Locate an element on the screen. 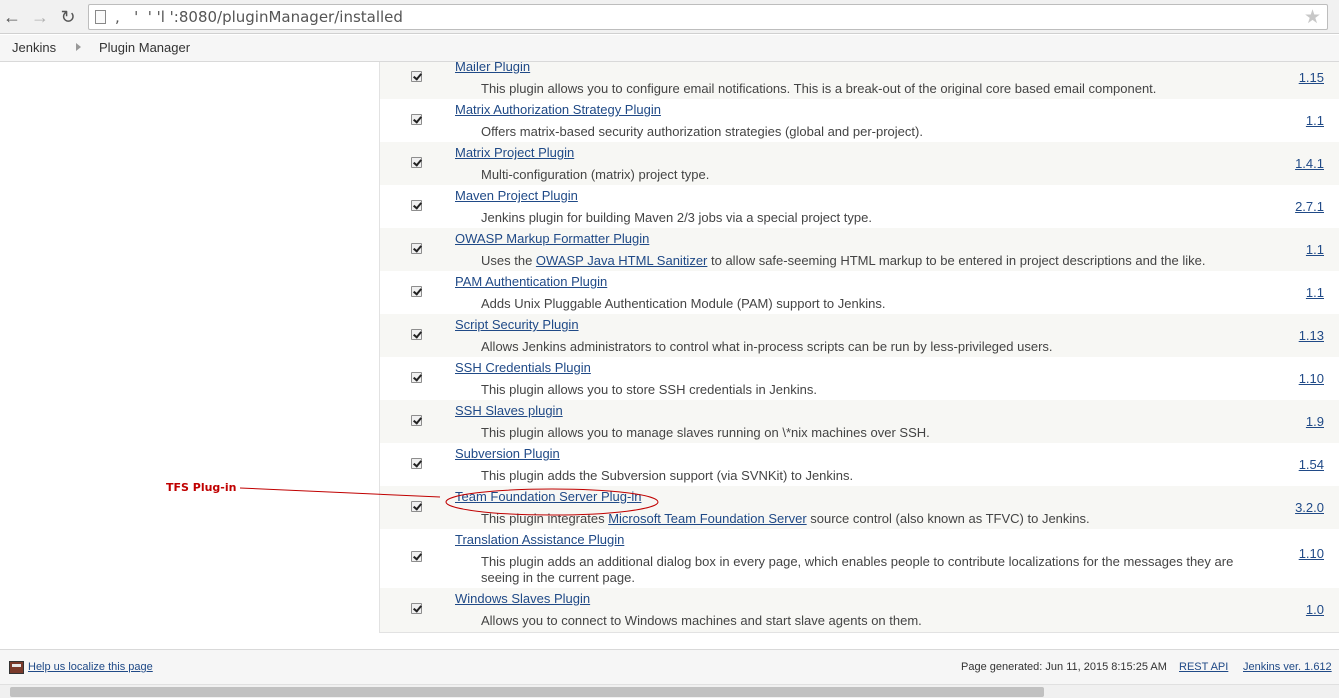  breadcrumb-separator-icon is located at coordinates (78, 47).